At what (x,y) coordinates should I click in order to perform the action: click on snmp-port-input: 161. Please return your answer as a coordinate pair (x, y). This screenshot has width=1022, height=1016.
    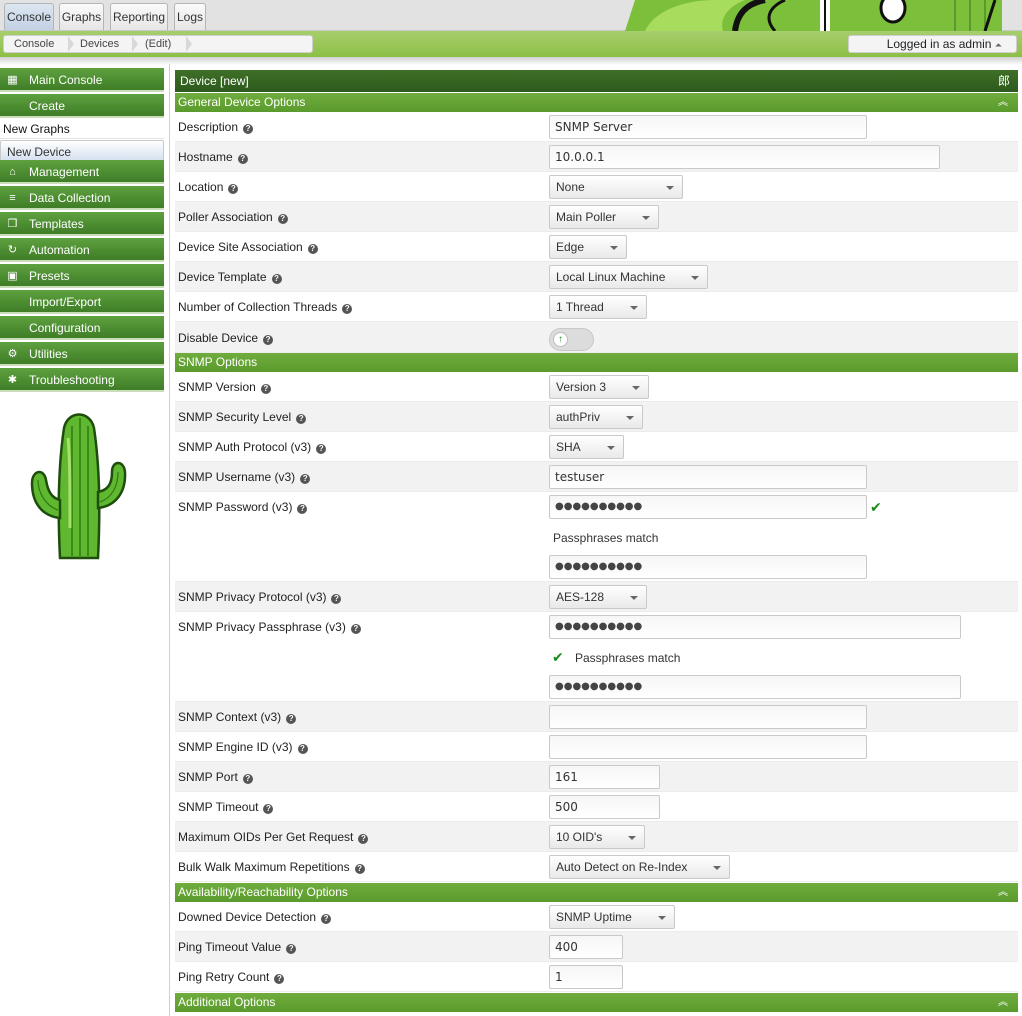
    Looking at the image, I should click on (604, 777).